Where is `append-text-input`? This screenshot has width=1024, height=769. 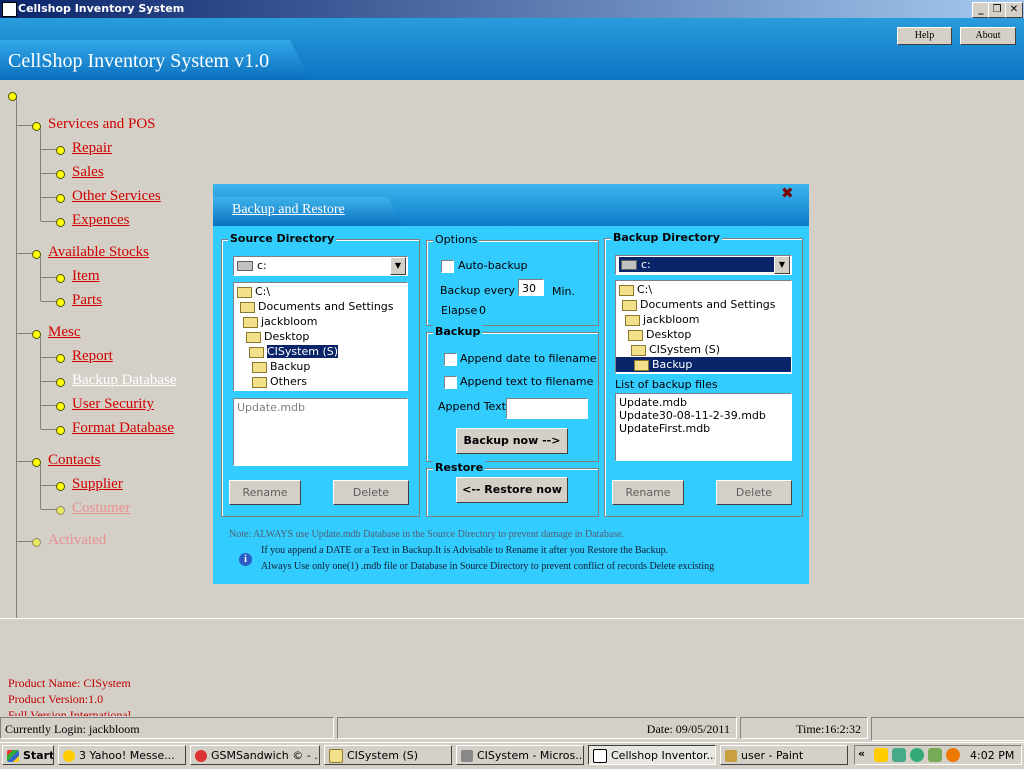
append-text-input is located at coordinates (547, 408).